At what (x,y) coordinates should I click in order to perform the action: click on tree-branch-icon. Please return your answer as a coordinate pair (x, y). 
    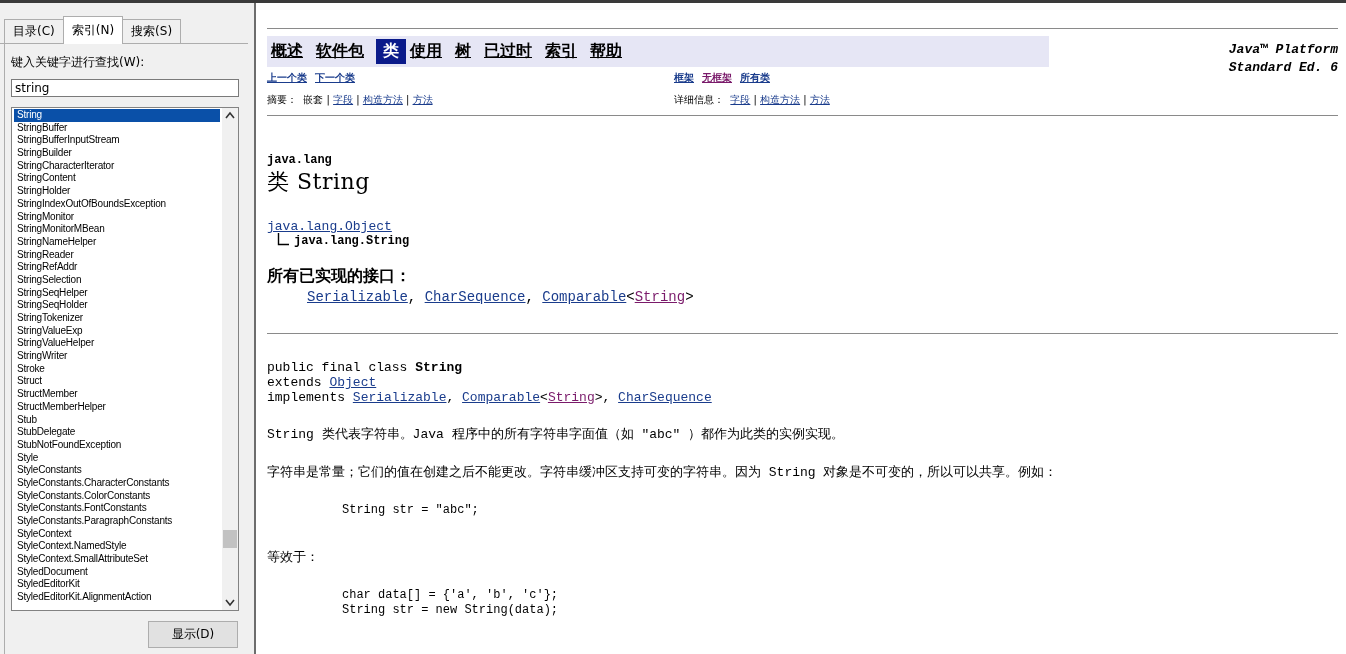
    Looking at the image, I should click on (283, 239).